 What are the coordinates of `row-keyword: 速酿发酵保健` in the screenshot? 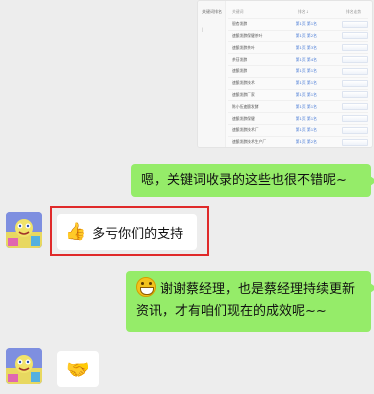 It's located at (243, 118).